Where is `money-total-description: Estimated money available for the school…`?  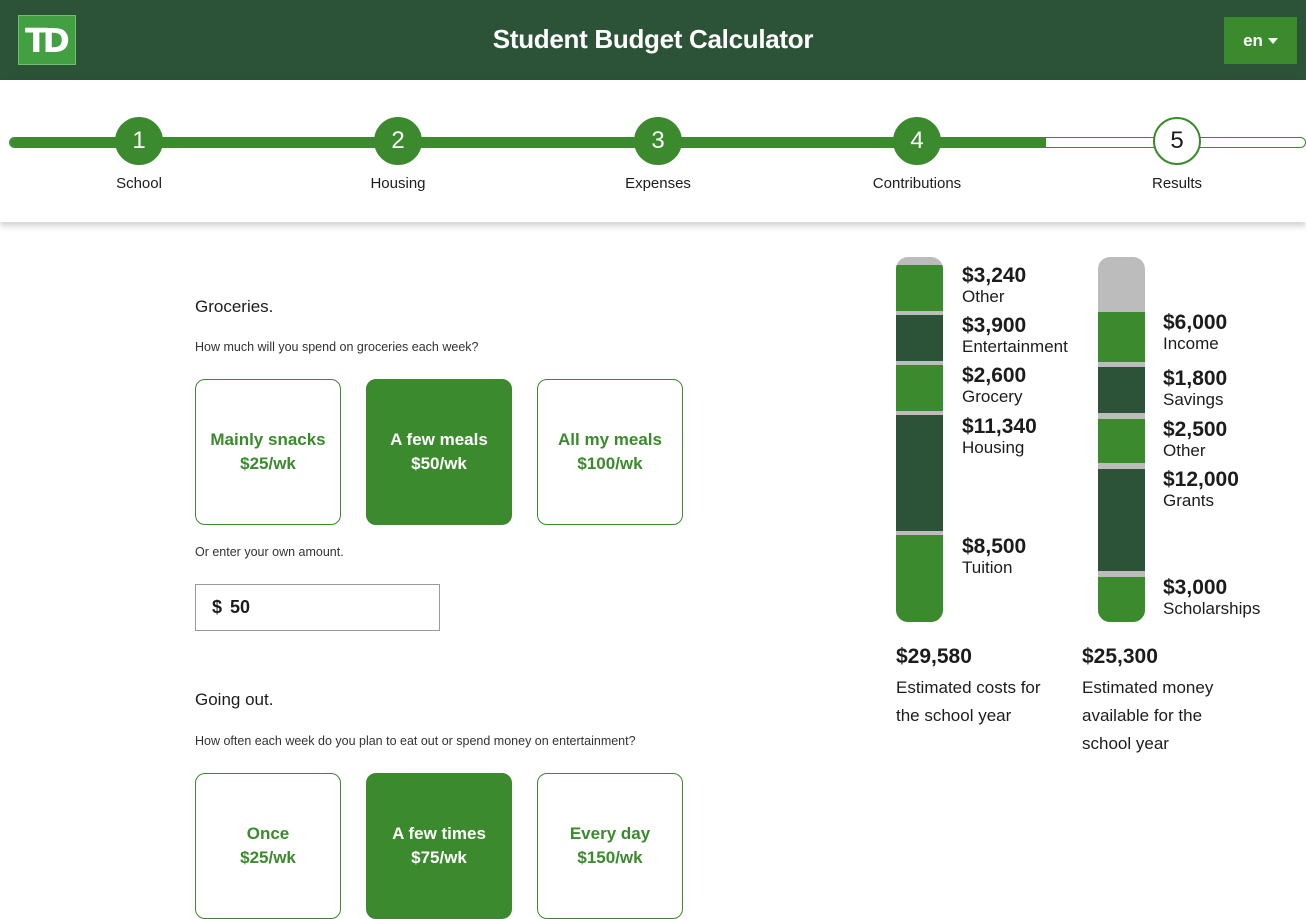 money-total-description: Estimated money available for the school… is located at coordinates (1148, 715).